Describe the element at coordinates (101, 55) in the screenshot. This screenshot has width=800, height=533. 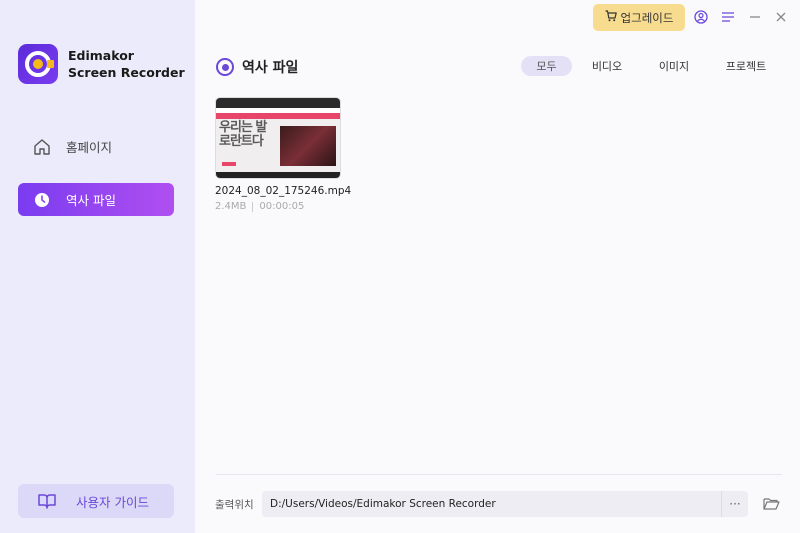
I see `brand-name: Edimakor` at that location.